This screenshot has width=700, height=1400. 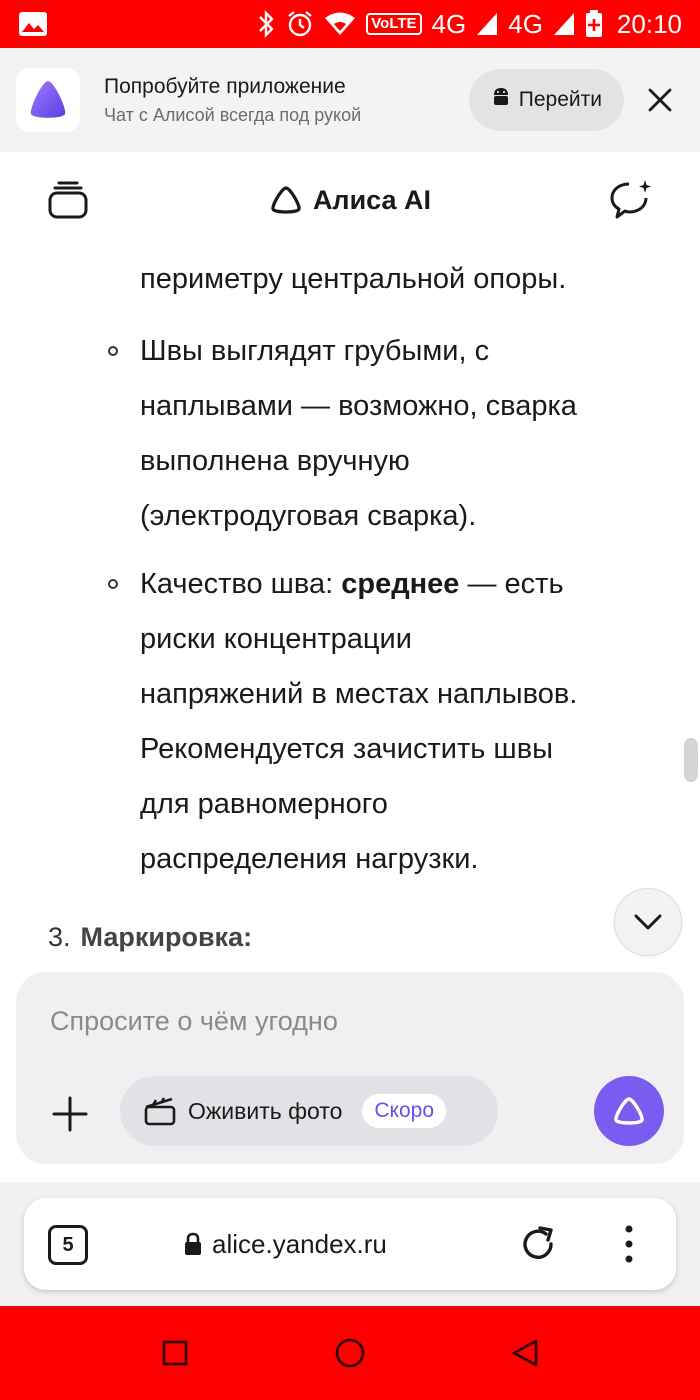 I want to click on status-bar: VoLTE 4G 4G 20:10, so click(x=350, y=24).